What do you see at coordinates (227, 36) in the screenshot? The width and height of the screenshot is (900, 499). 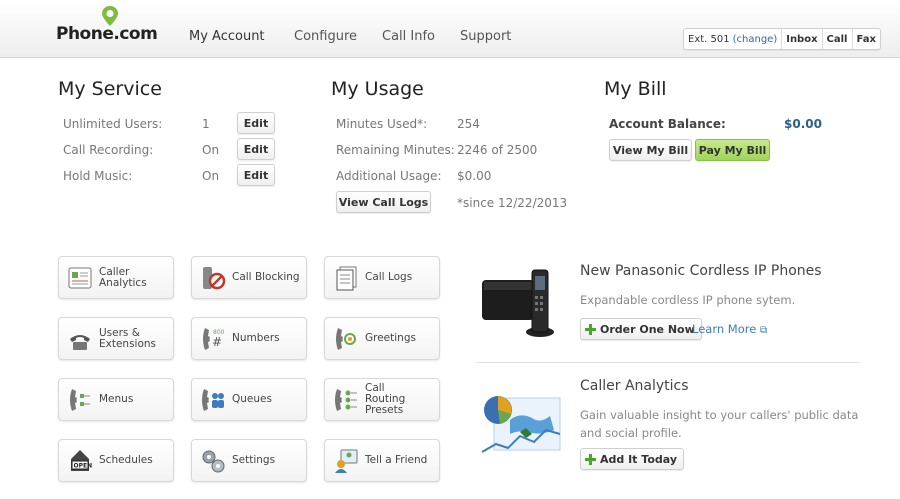 I see `nav-my-account: My Account` at bounding box center [227, 36].